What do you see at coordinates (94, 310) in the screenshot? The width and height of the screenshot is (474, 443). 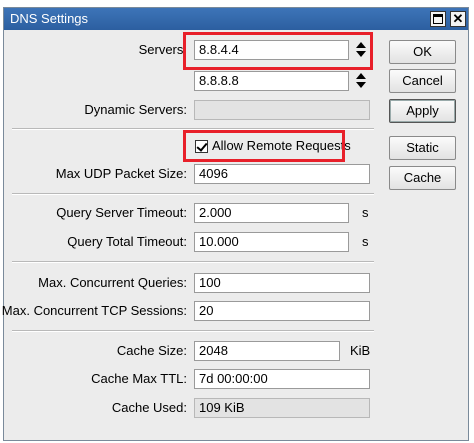 I see `max-concurrent-tcp-sessions-label: Max. Concurrent TCP Sessions:` at bounding box center [94, 310].